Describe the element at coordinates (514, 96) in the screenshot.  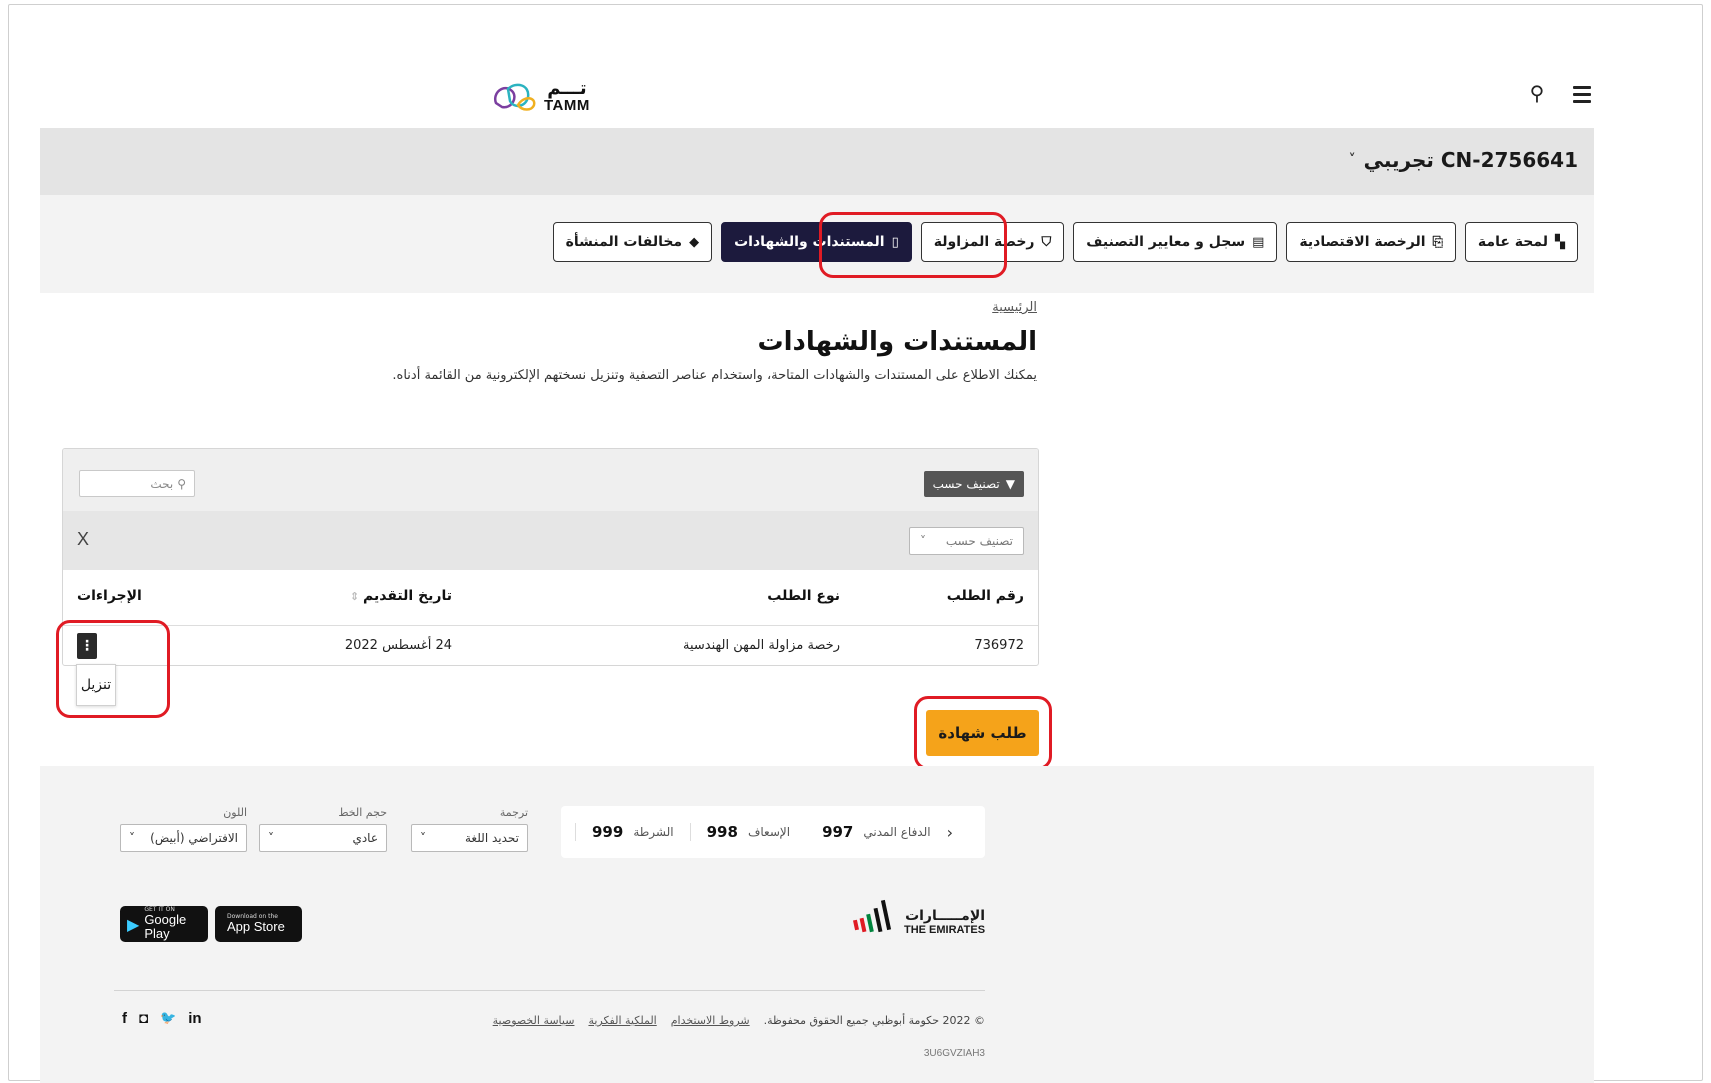
I see `tamm-logo-icon` at that location.